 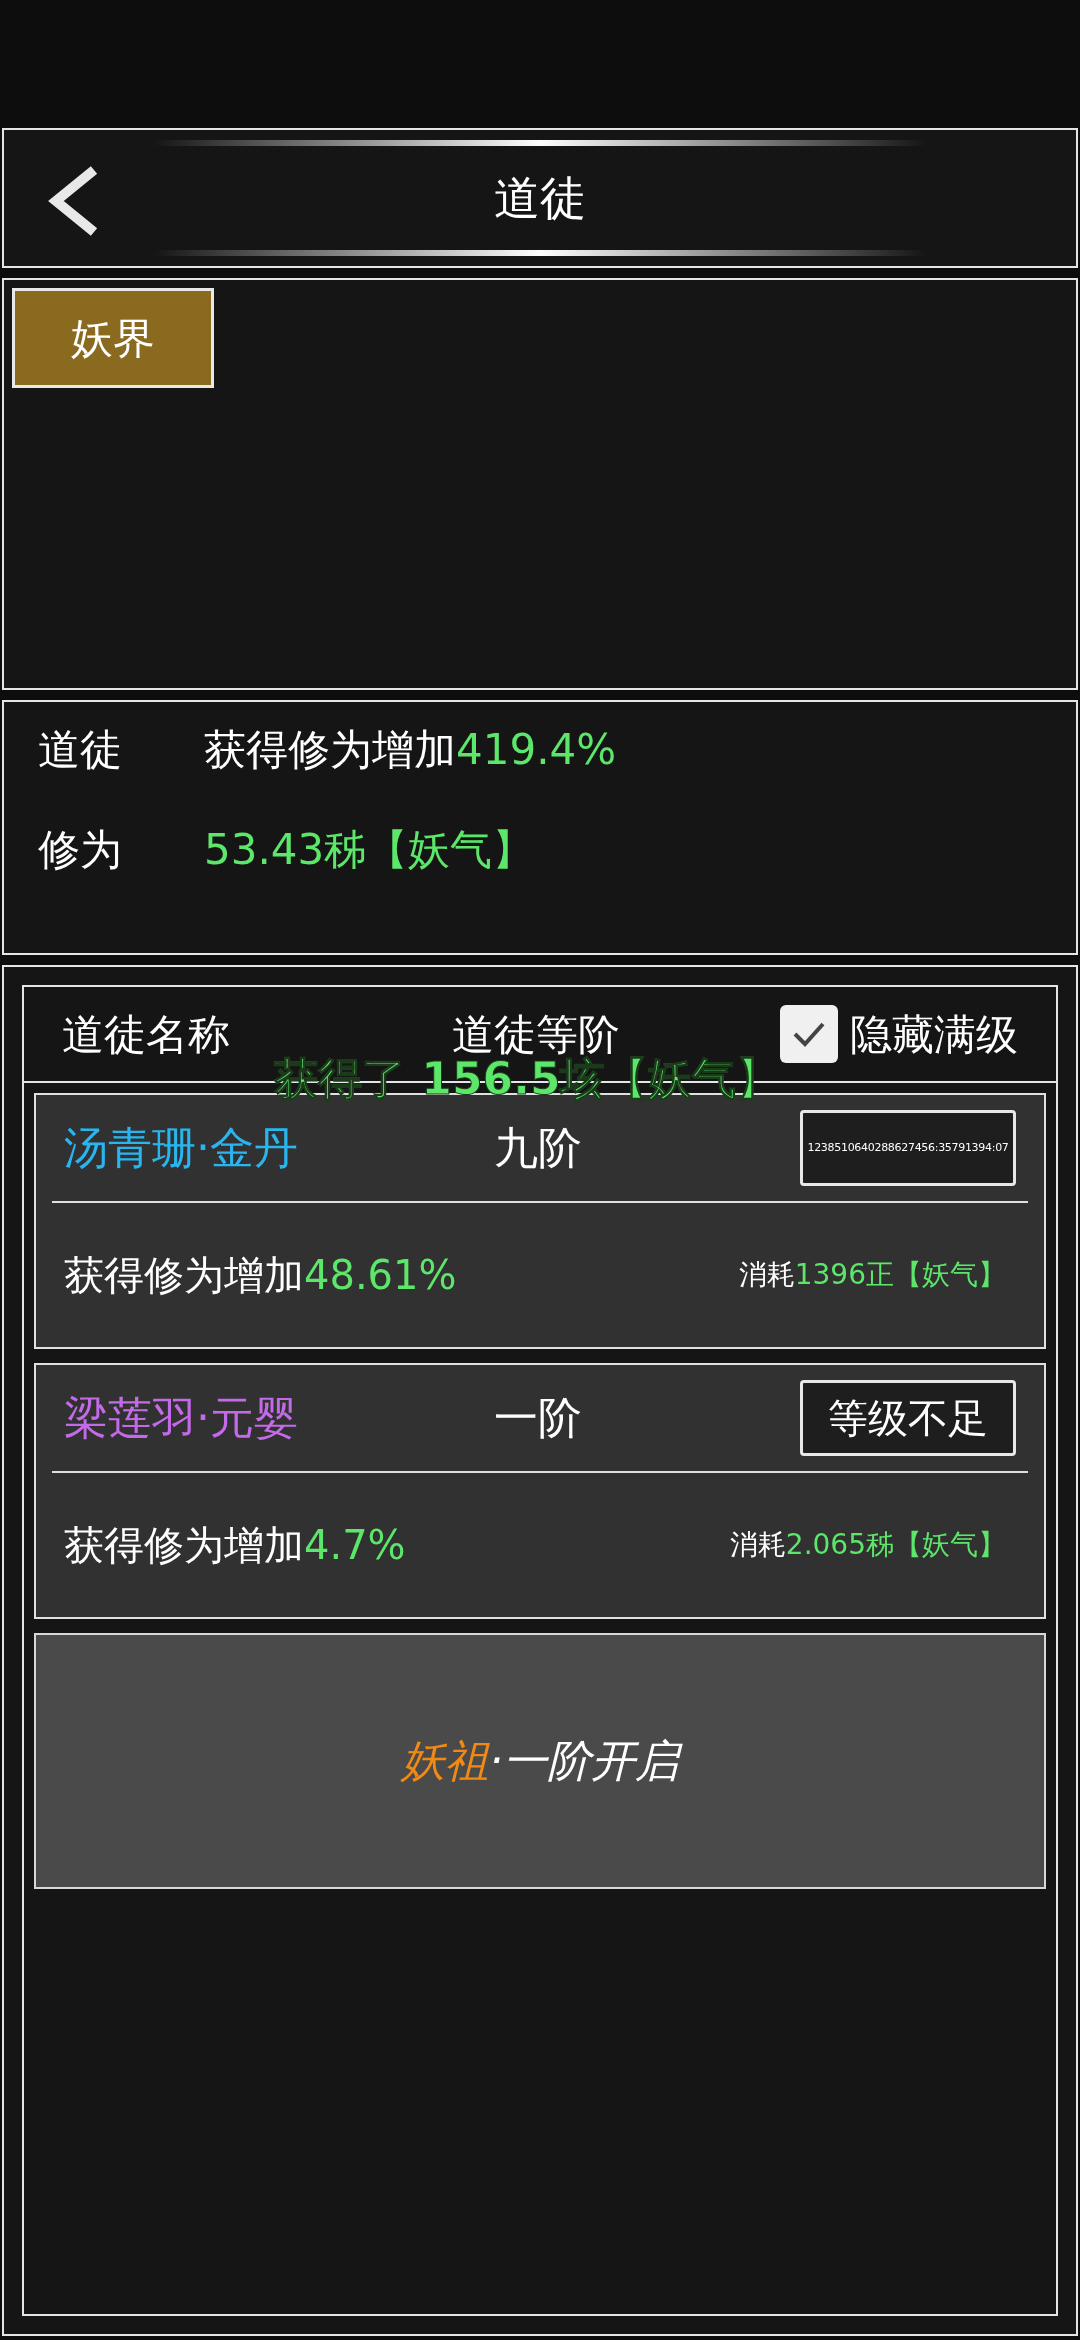 I want to click on cost-text: 消耗2.065秭【妖气】, so click(x=868, y=1545).